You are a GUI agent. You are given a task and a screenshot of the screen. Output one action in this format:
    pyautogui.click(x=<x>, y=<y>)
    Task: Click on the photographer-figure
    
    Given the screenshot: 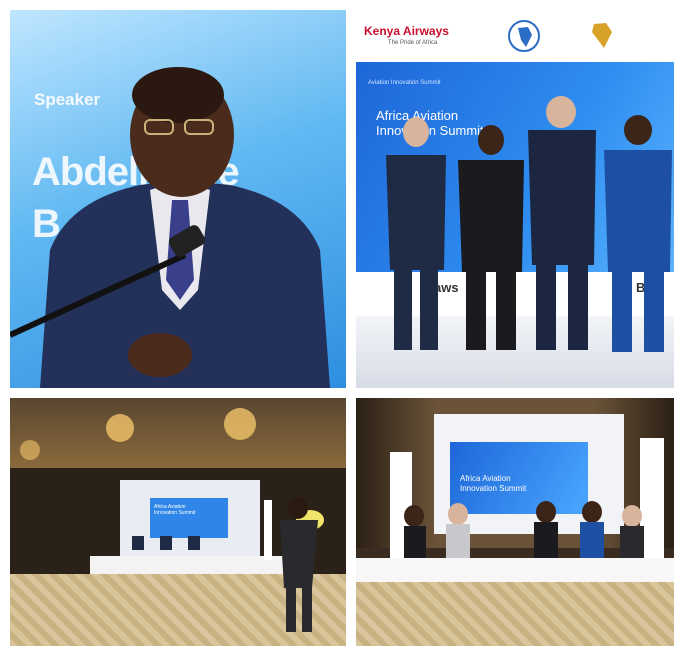 What is the action you would take?
    pyautogui.click(x=228, y=564)
    